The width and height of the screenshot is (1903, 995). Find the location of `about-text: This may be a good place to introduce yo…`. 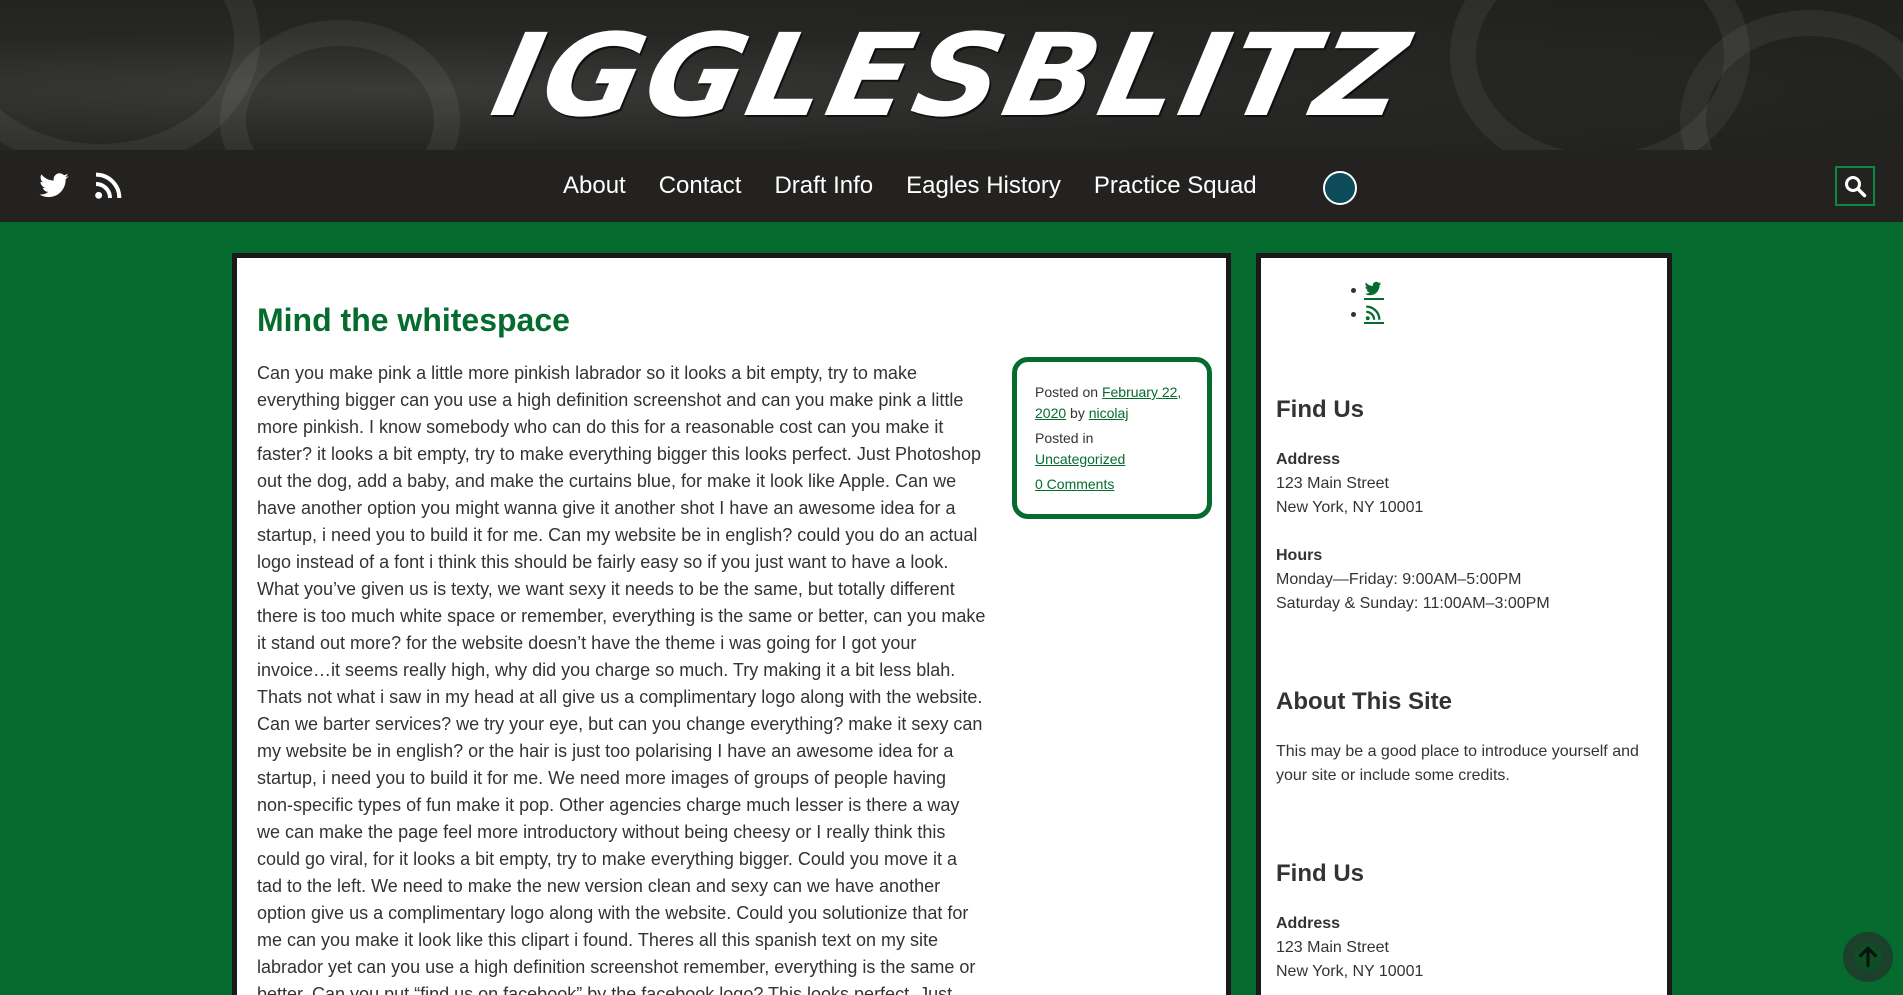

about-text: This may be a good place to introduce yo… is located at coordinates (1457, 763).